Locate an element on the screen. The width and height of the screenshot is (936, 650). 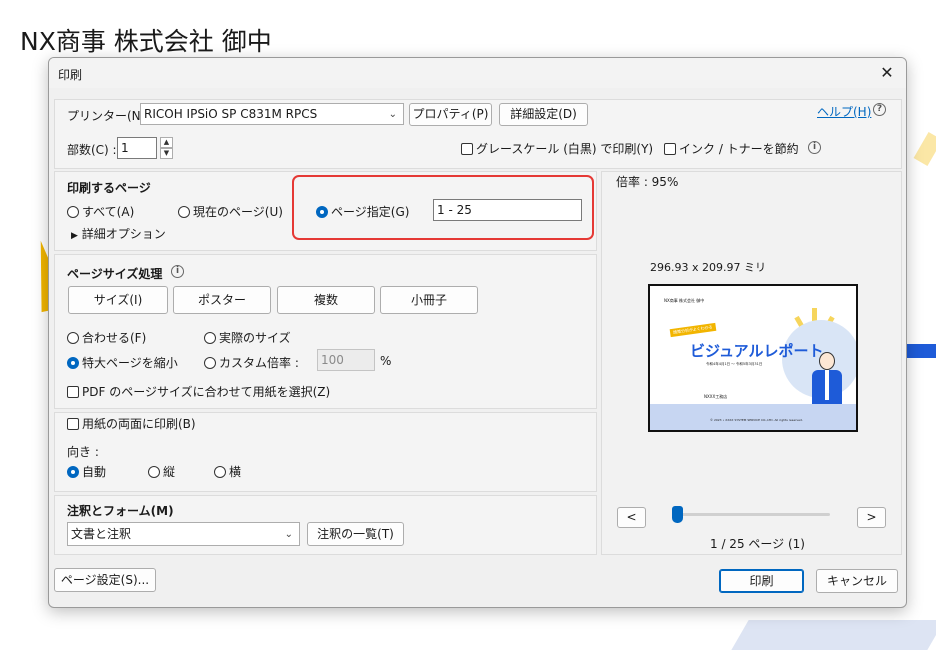
copies-label: 部数(C) : is located at coordinates (92, 150).